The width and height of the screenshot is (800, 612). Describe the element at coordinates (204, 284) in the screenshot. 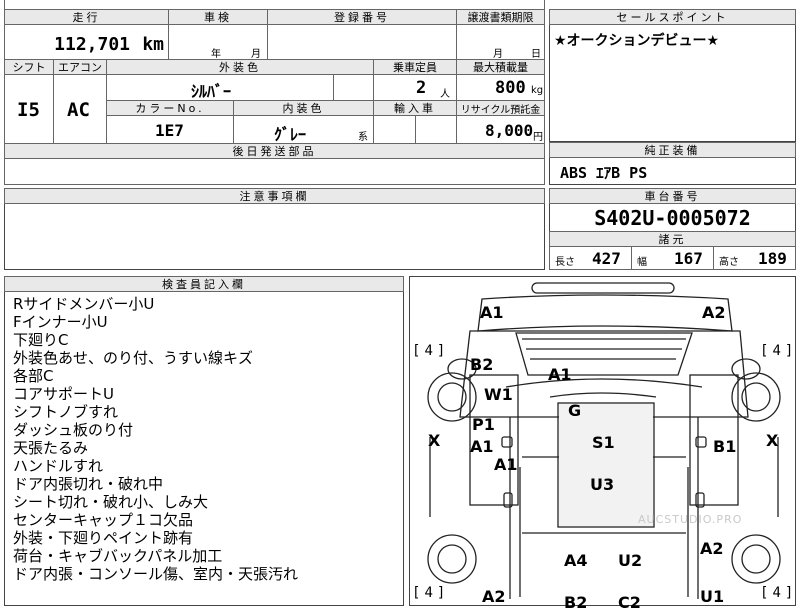

I see `inspector-header: 検査員記入欄` at that location.